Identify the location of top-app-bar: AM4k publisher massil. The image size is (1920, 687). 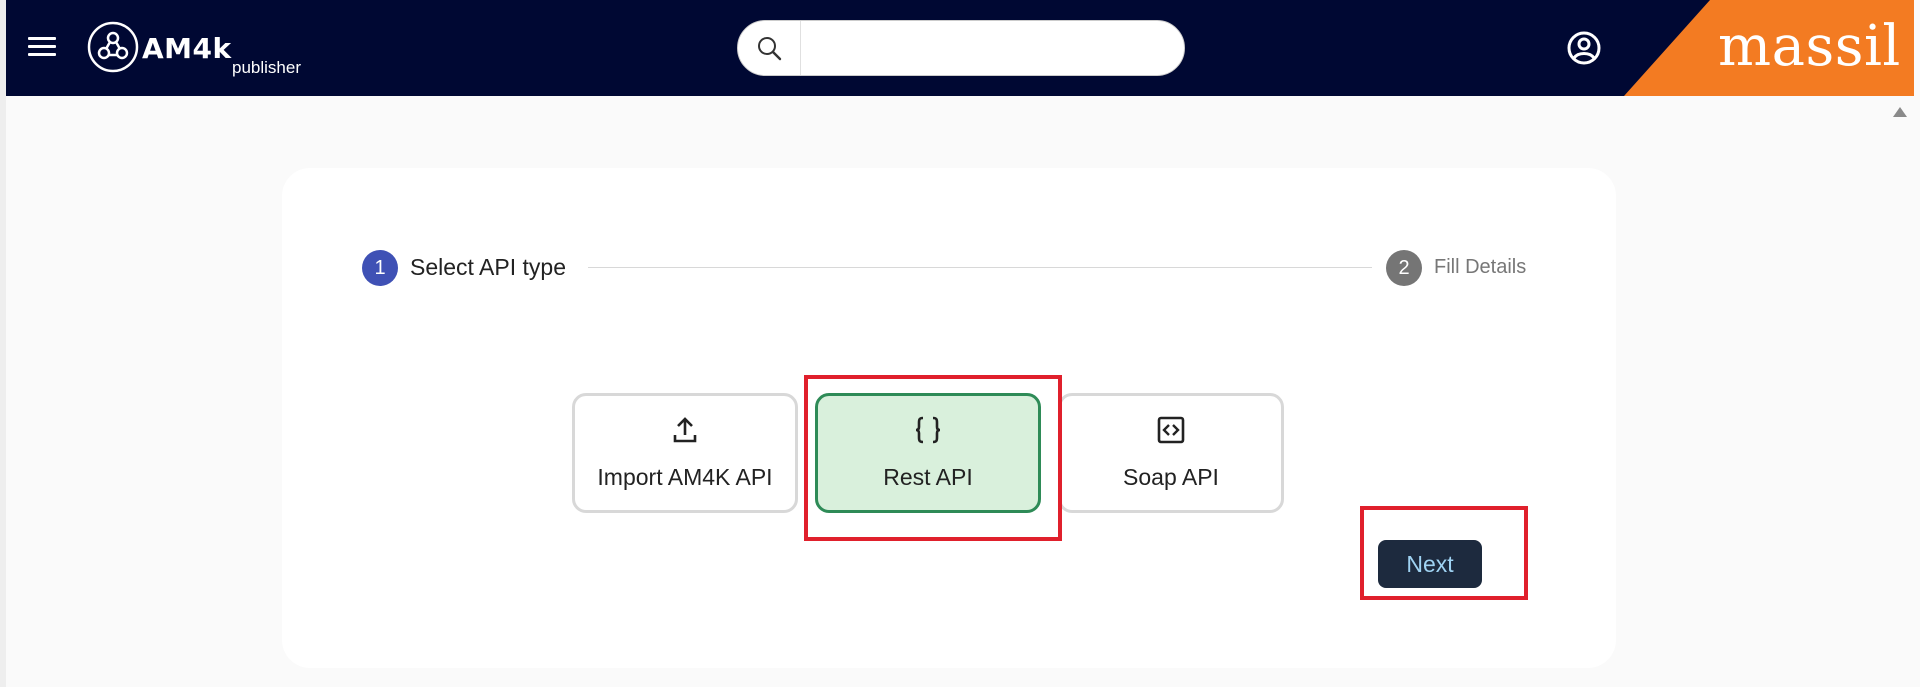
(960, 48).